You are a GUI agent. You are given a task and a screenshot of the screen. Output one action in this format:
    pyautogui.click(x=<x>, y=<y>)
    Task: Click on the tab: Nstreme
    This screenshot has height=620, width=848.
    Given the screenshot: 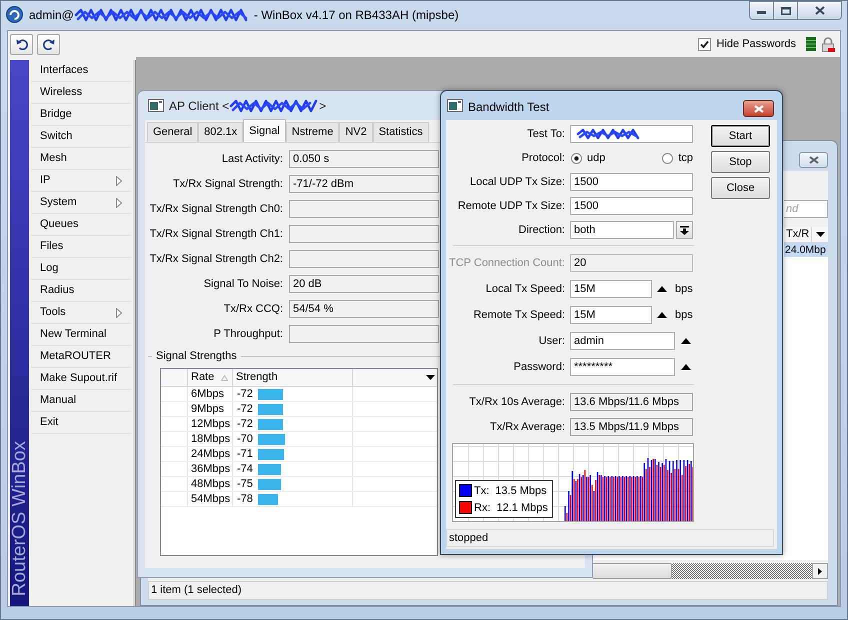 What is the action you would take?
    pyautogui.click(x=313, y=132)
    